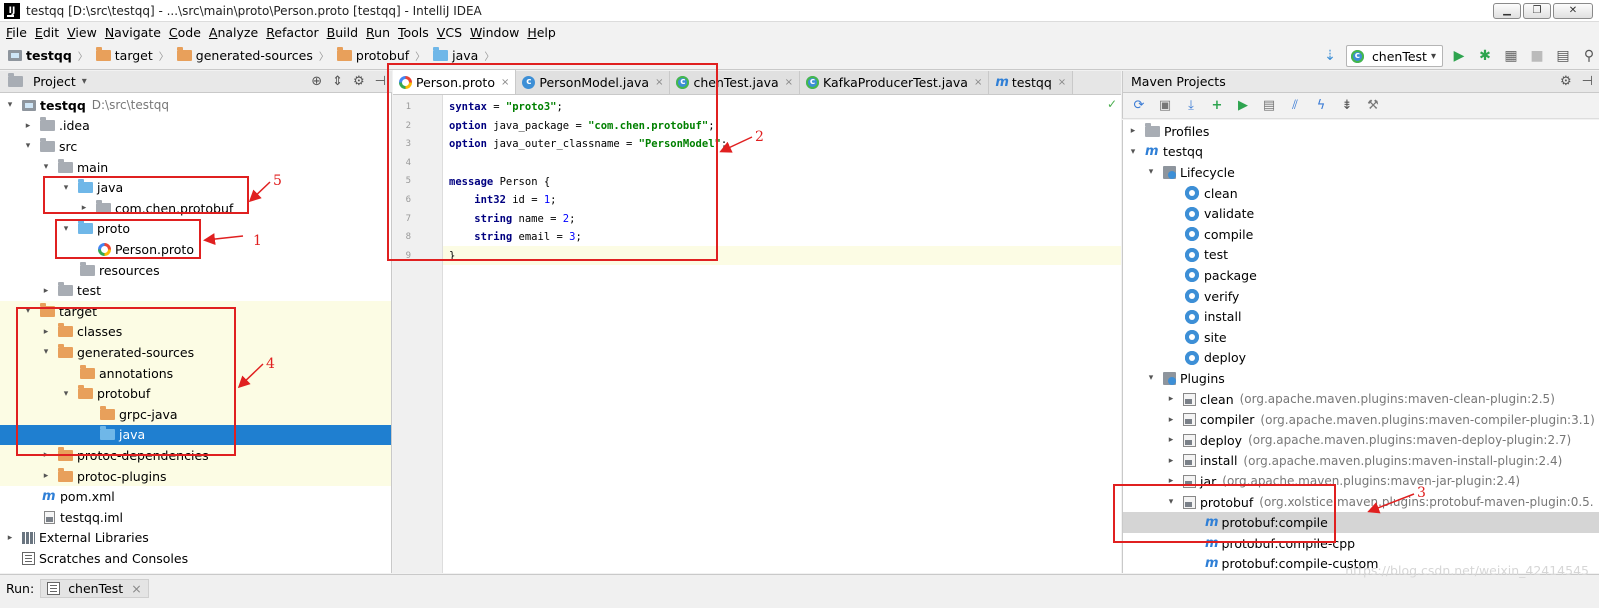 The height and width of the screenshot is (608, 1599). I want to click on download-icon: ⤓, so click(1191, 106).